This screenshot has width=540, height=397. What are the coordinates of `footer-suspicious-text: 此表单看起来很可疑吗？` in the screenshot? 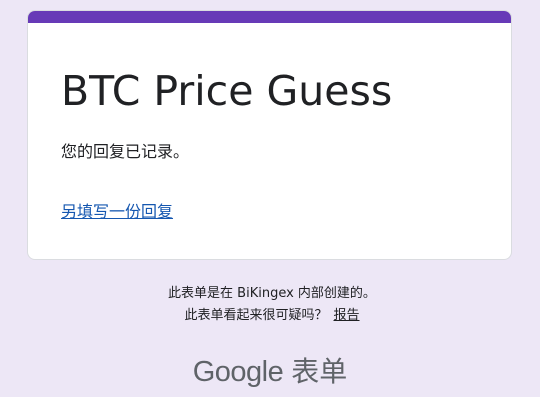 It's located at (256, 315).